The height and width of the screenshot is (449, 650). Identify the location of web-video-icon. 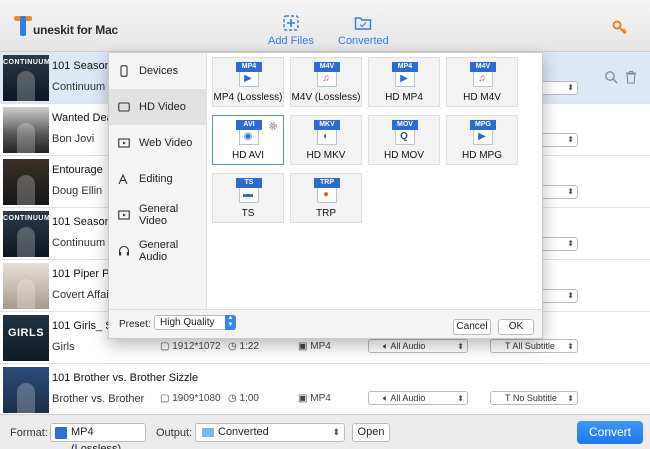
(124, 143).